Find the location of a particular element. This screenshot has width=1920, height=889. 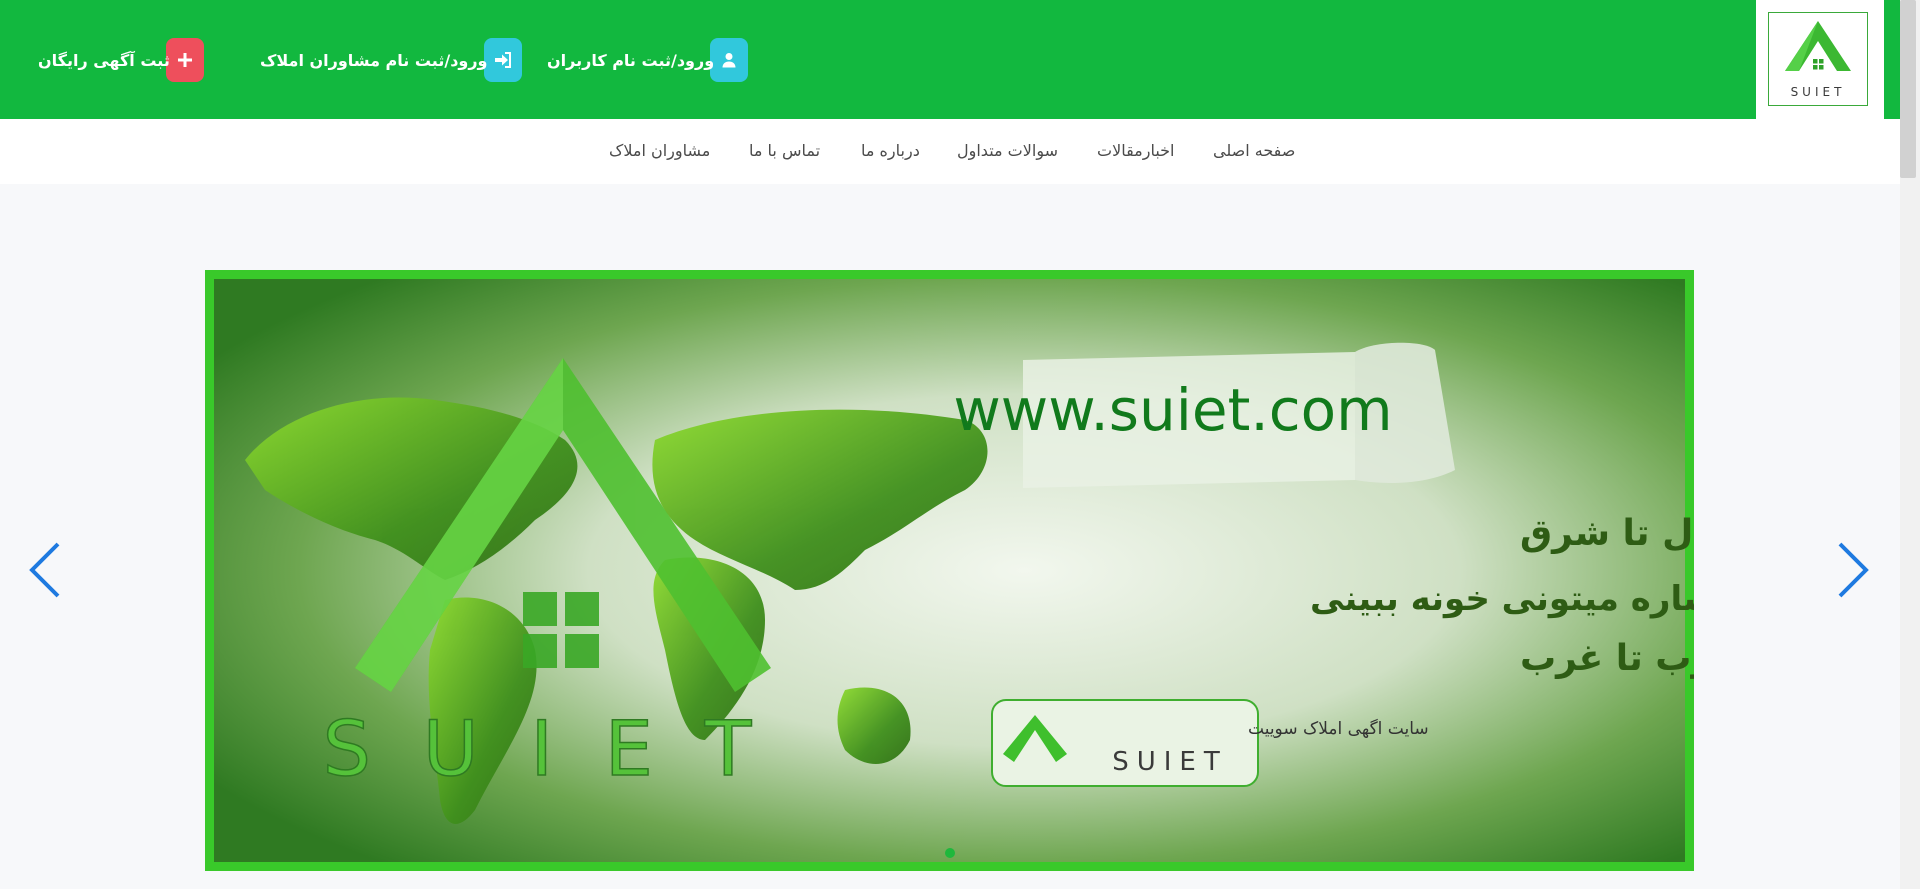

agent-login-button: ورود/ثبت نام مشاوران املاک is located at coordinates (391, 60).